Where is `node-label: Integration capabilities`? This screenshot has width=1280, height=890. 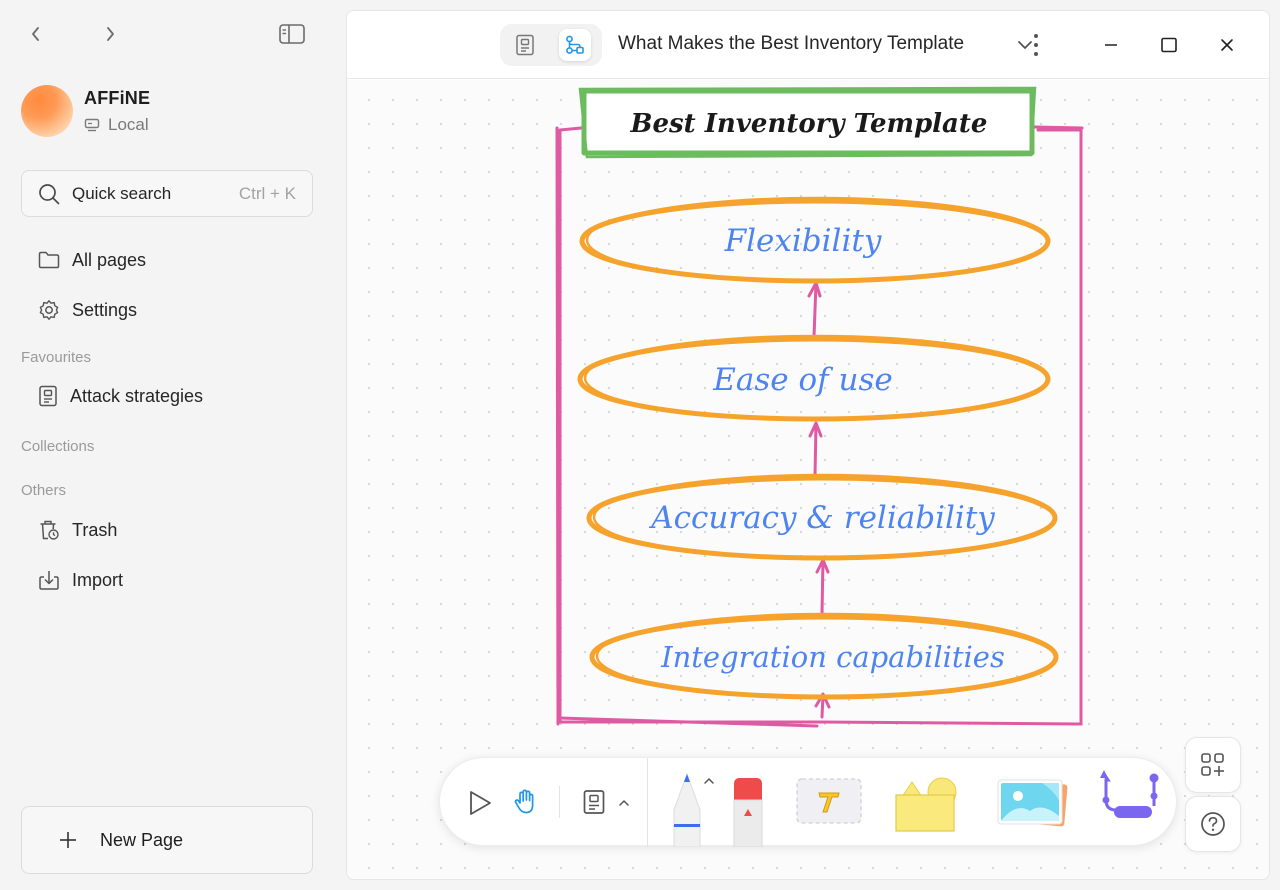
node-label: Integration capabilities is located at coordinates (832, 657).